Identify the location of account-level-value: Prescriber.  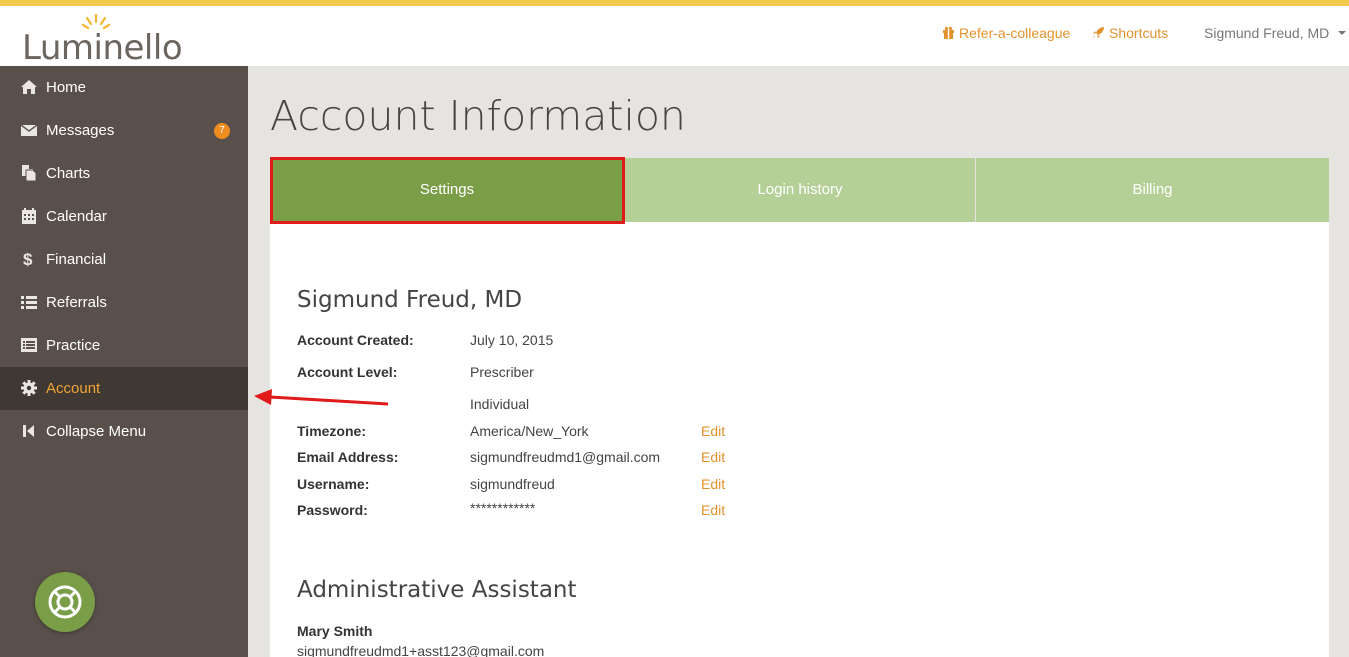
(502, 372).